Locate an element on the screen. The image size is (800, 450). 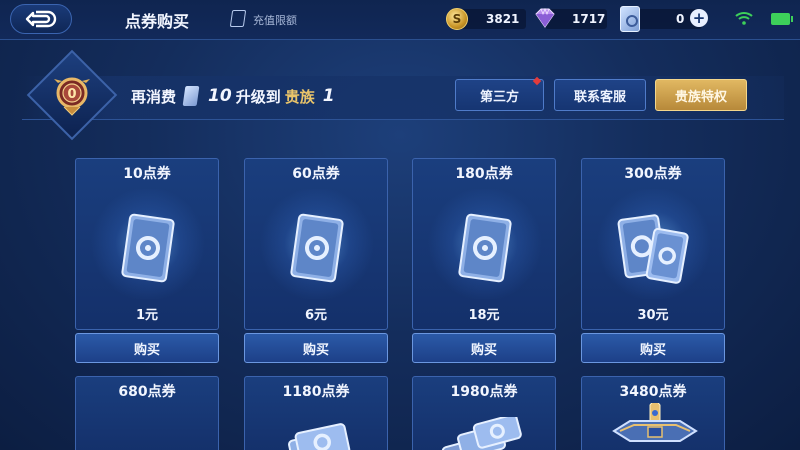
package-title: 60点券 is located at coordinates (316, 174).